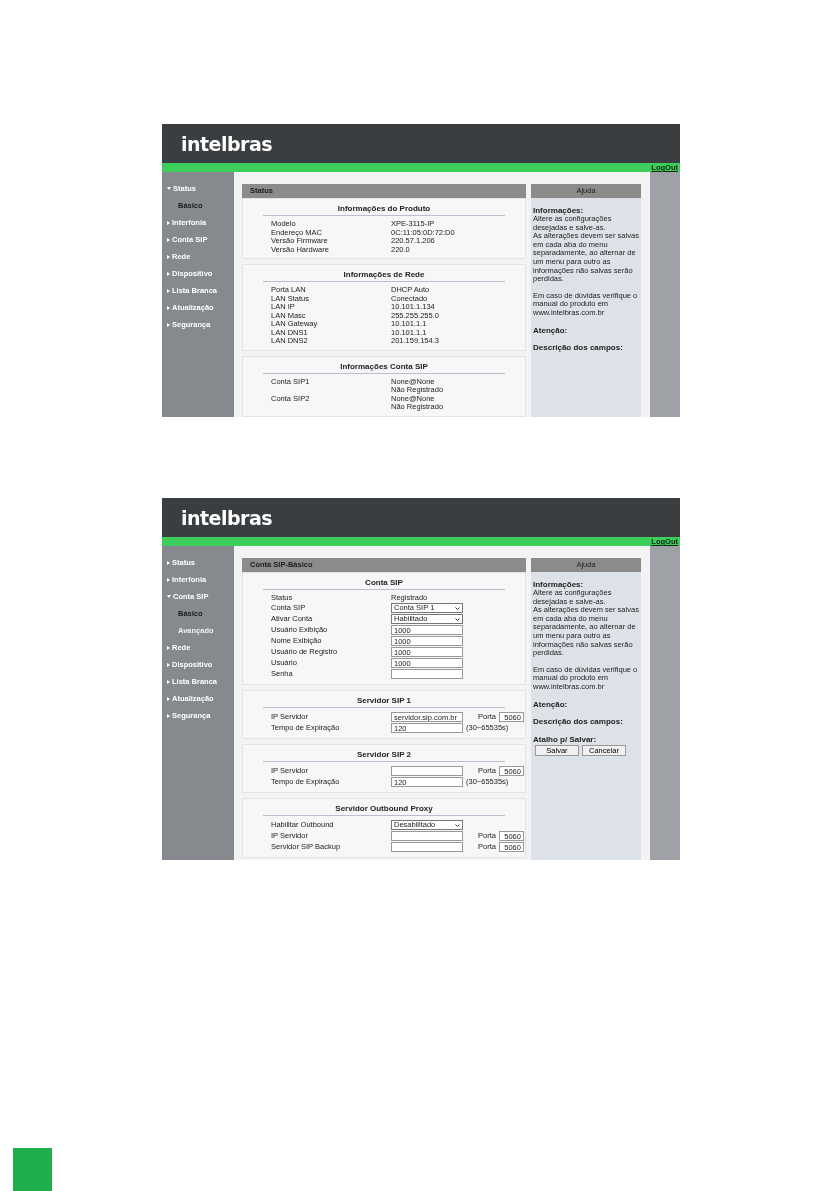 The width and height of the screenshot is (839, 1191). I want to click on section-title: Servidor Outbound Proxy, so click(384, 807).